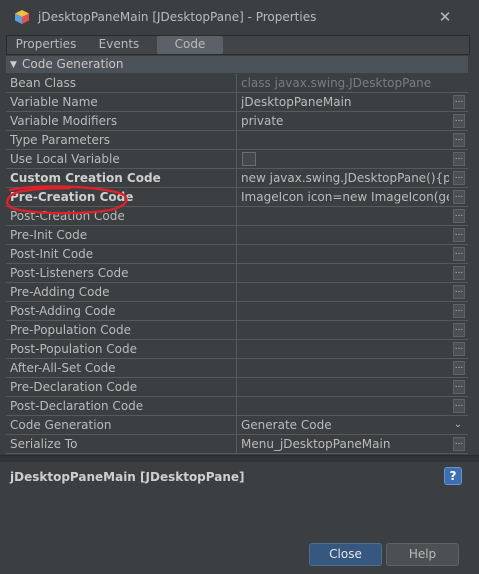  Describe the element at coordinates (249, 159) in the screenshot. I see `use-local-variable-checkbox` at that location.